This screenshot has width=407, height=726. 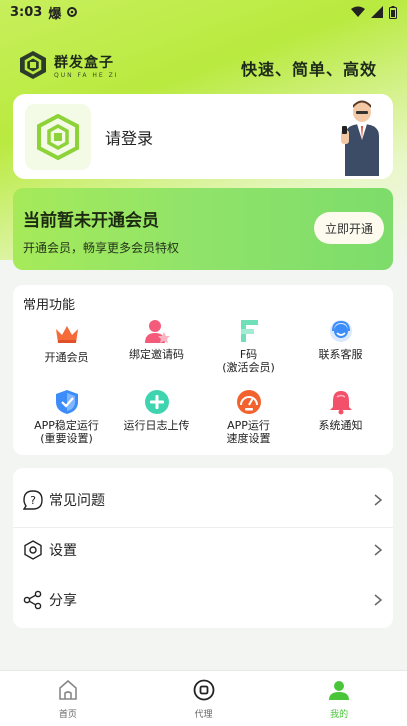 What do you see at coordinates (33, 550) in the screenshot?
I see `hexagon-settings-icon` at bounding box center [33, 550].